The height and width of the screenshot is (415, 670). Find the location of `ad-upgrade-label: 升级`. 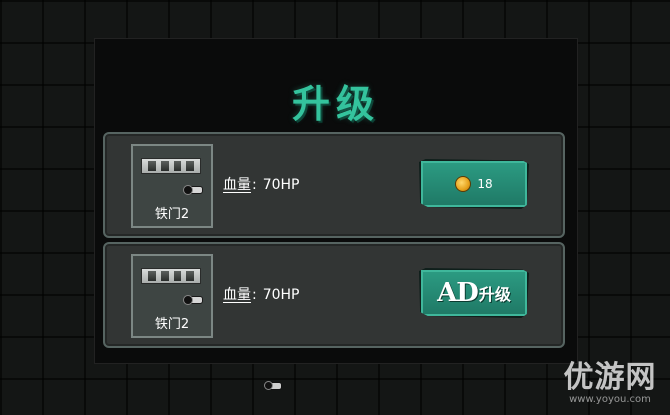

ad-upgrade-label: 升级 is located at coordinates (494, 294).